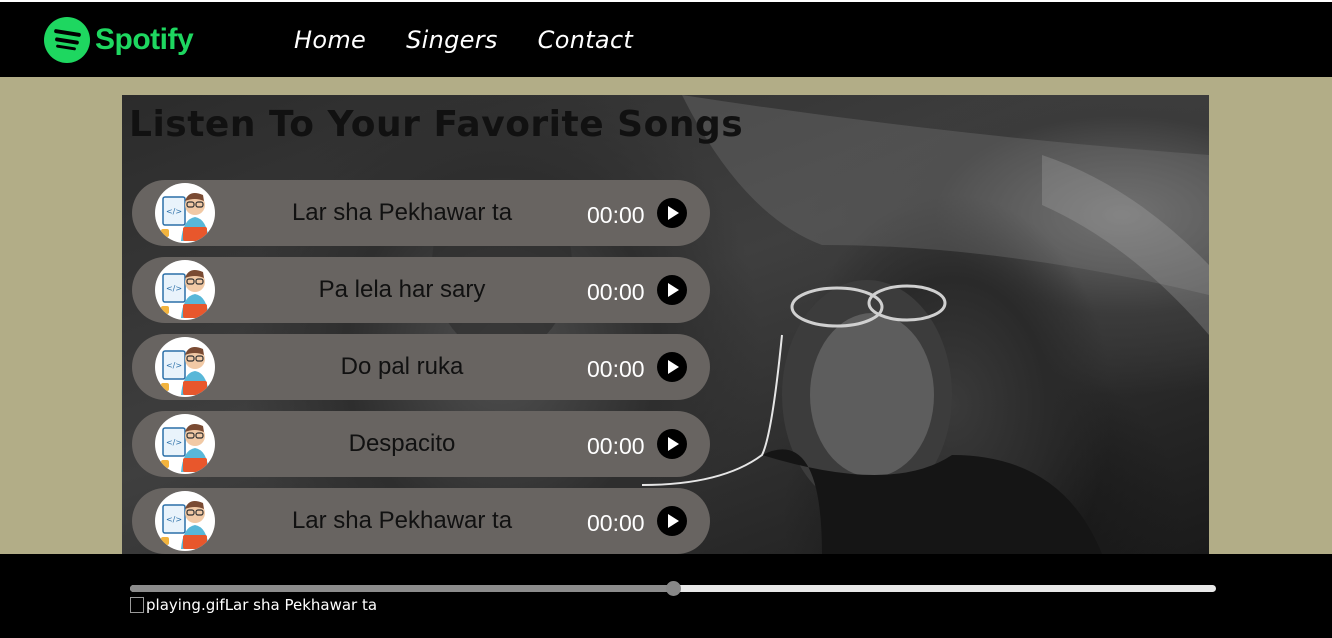 Image resolution: width=1332 pixels, height=638 pixels. I want to click on spotify-logo: Spotify, so click(119, 40).